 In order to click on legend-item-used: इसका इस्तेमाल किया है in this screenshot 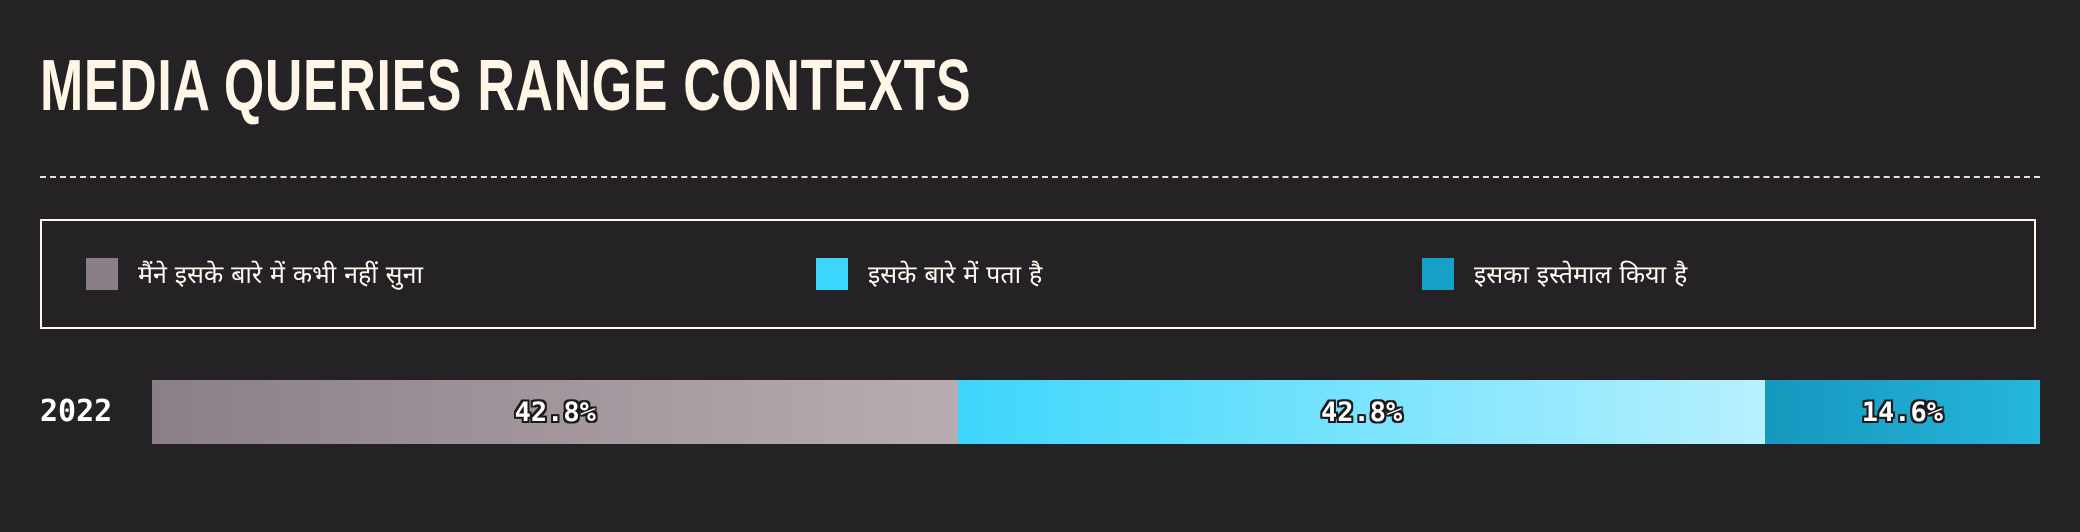, I will do `click(1554, 274)`.